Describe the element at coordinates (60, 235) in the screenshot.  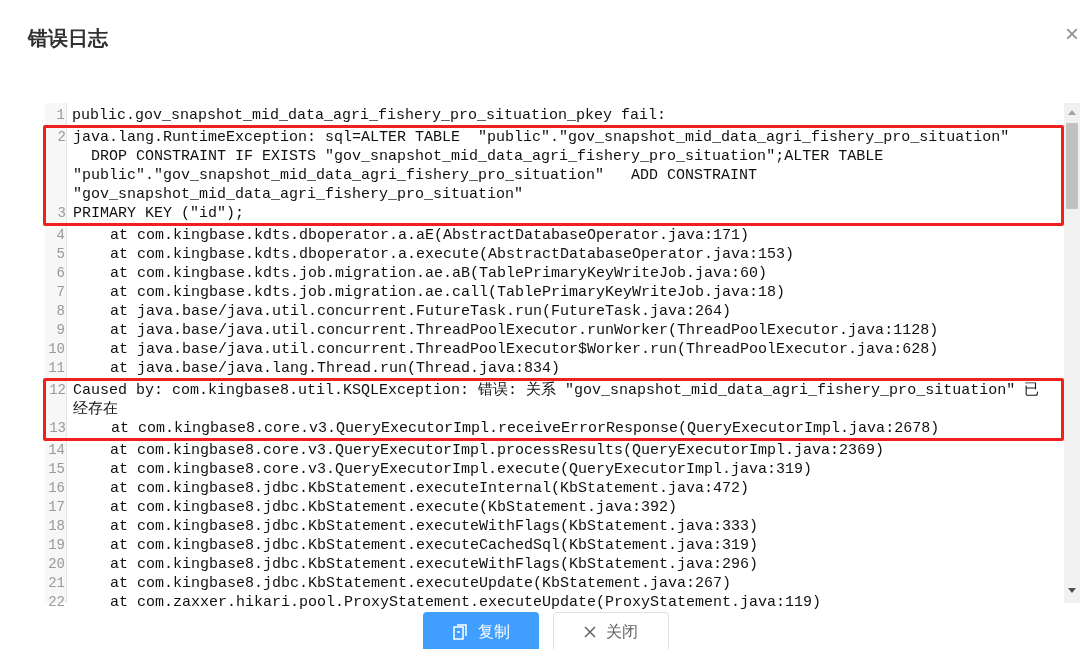
I see `line-number: 4` at that location.